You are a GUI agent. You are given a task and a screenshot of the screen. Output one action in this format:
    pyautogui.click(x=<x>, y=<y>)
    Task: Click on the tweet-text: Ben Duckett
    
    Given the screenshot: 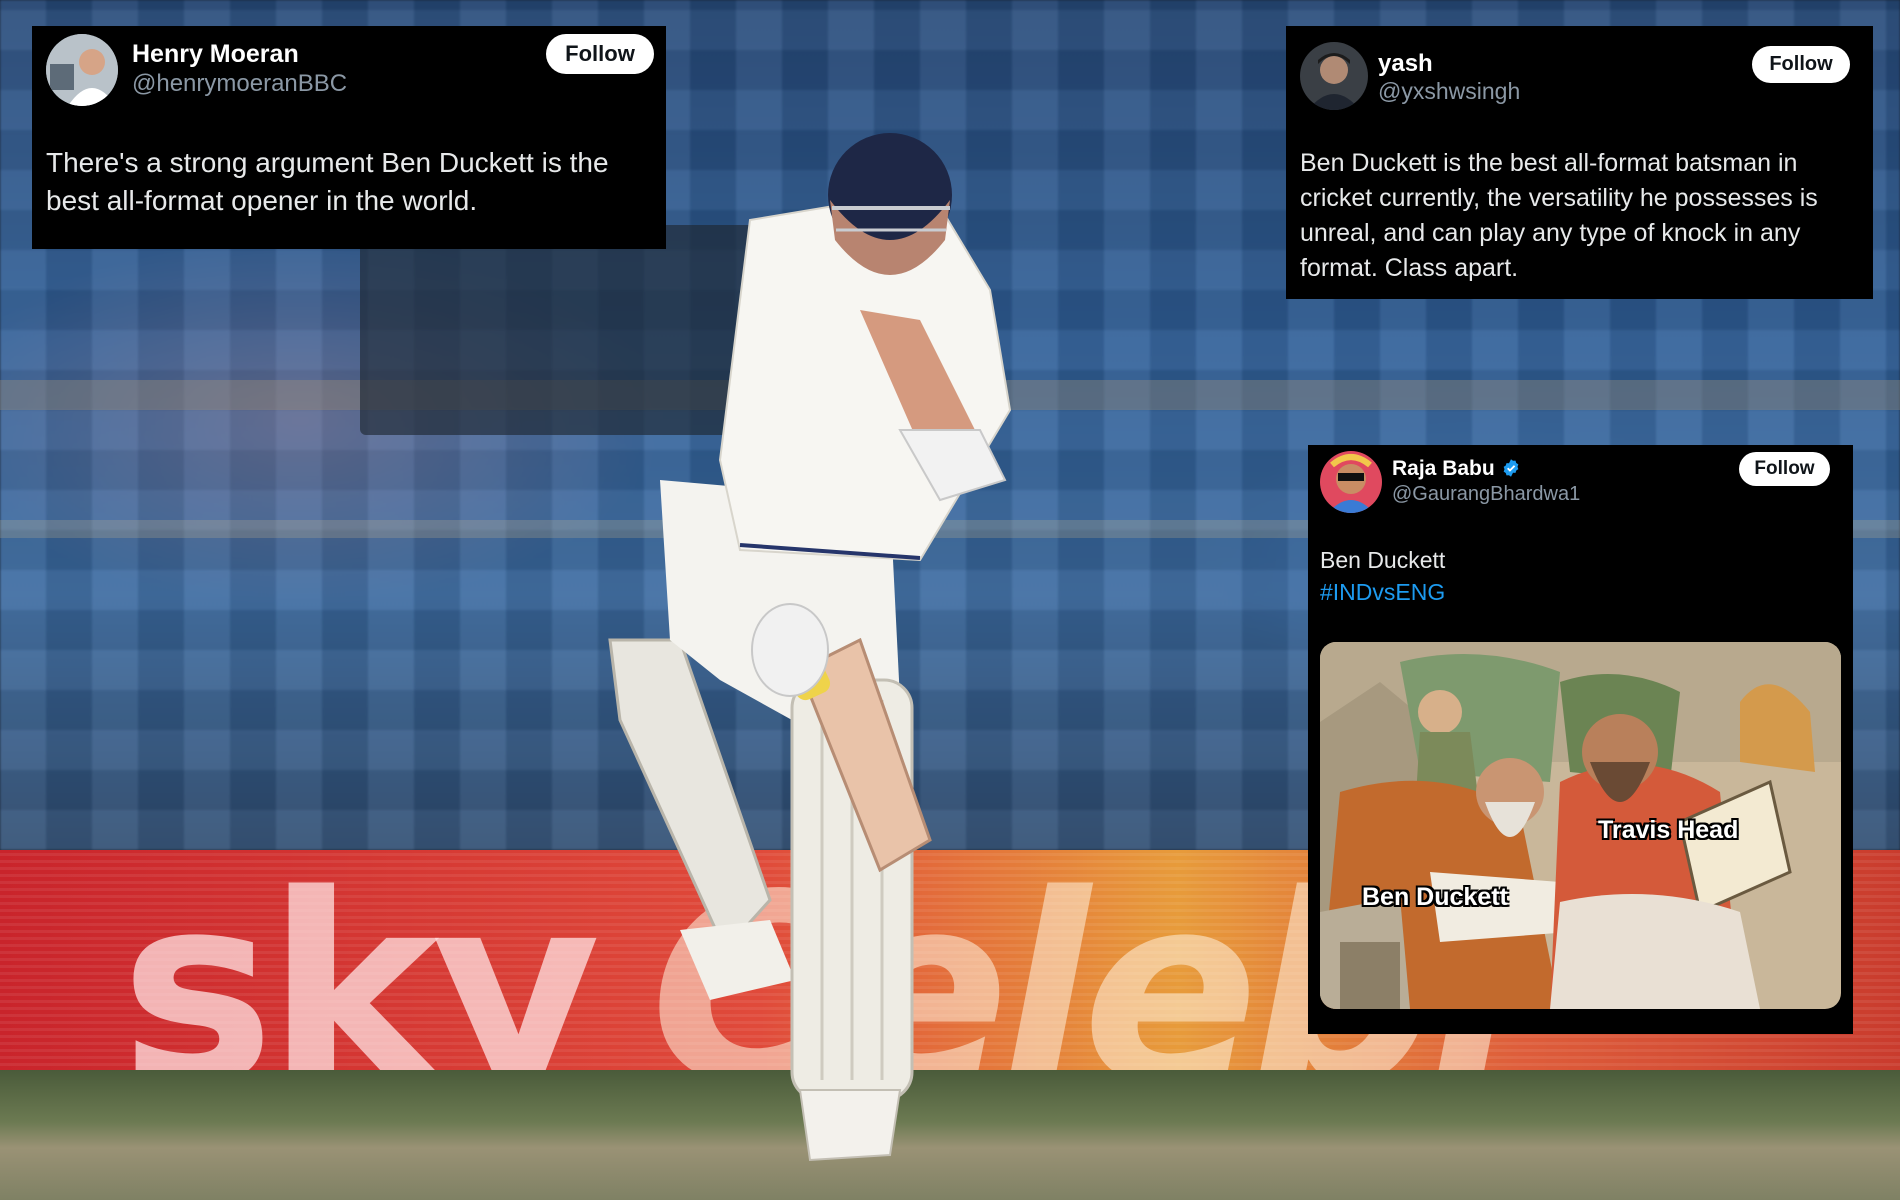 What is the action you would take?
    pyautogui.click(x=1383, y=560)
    